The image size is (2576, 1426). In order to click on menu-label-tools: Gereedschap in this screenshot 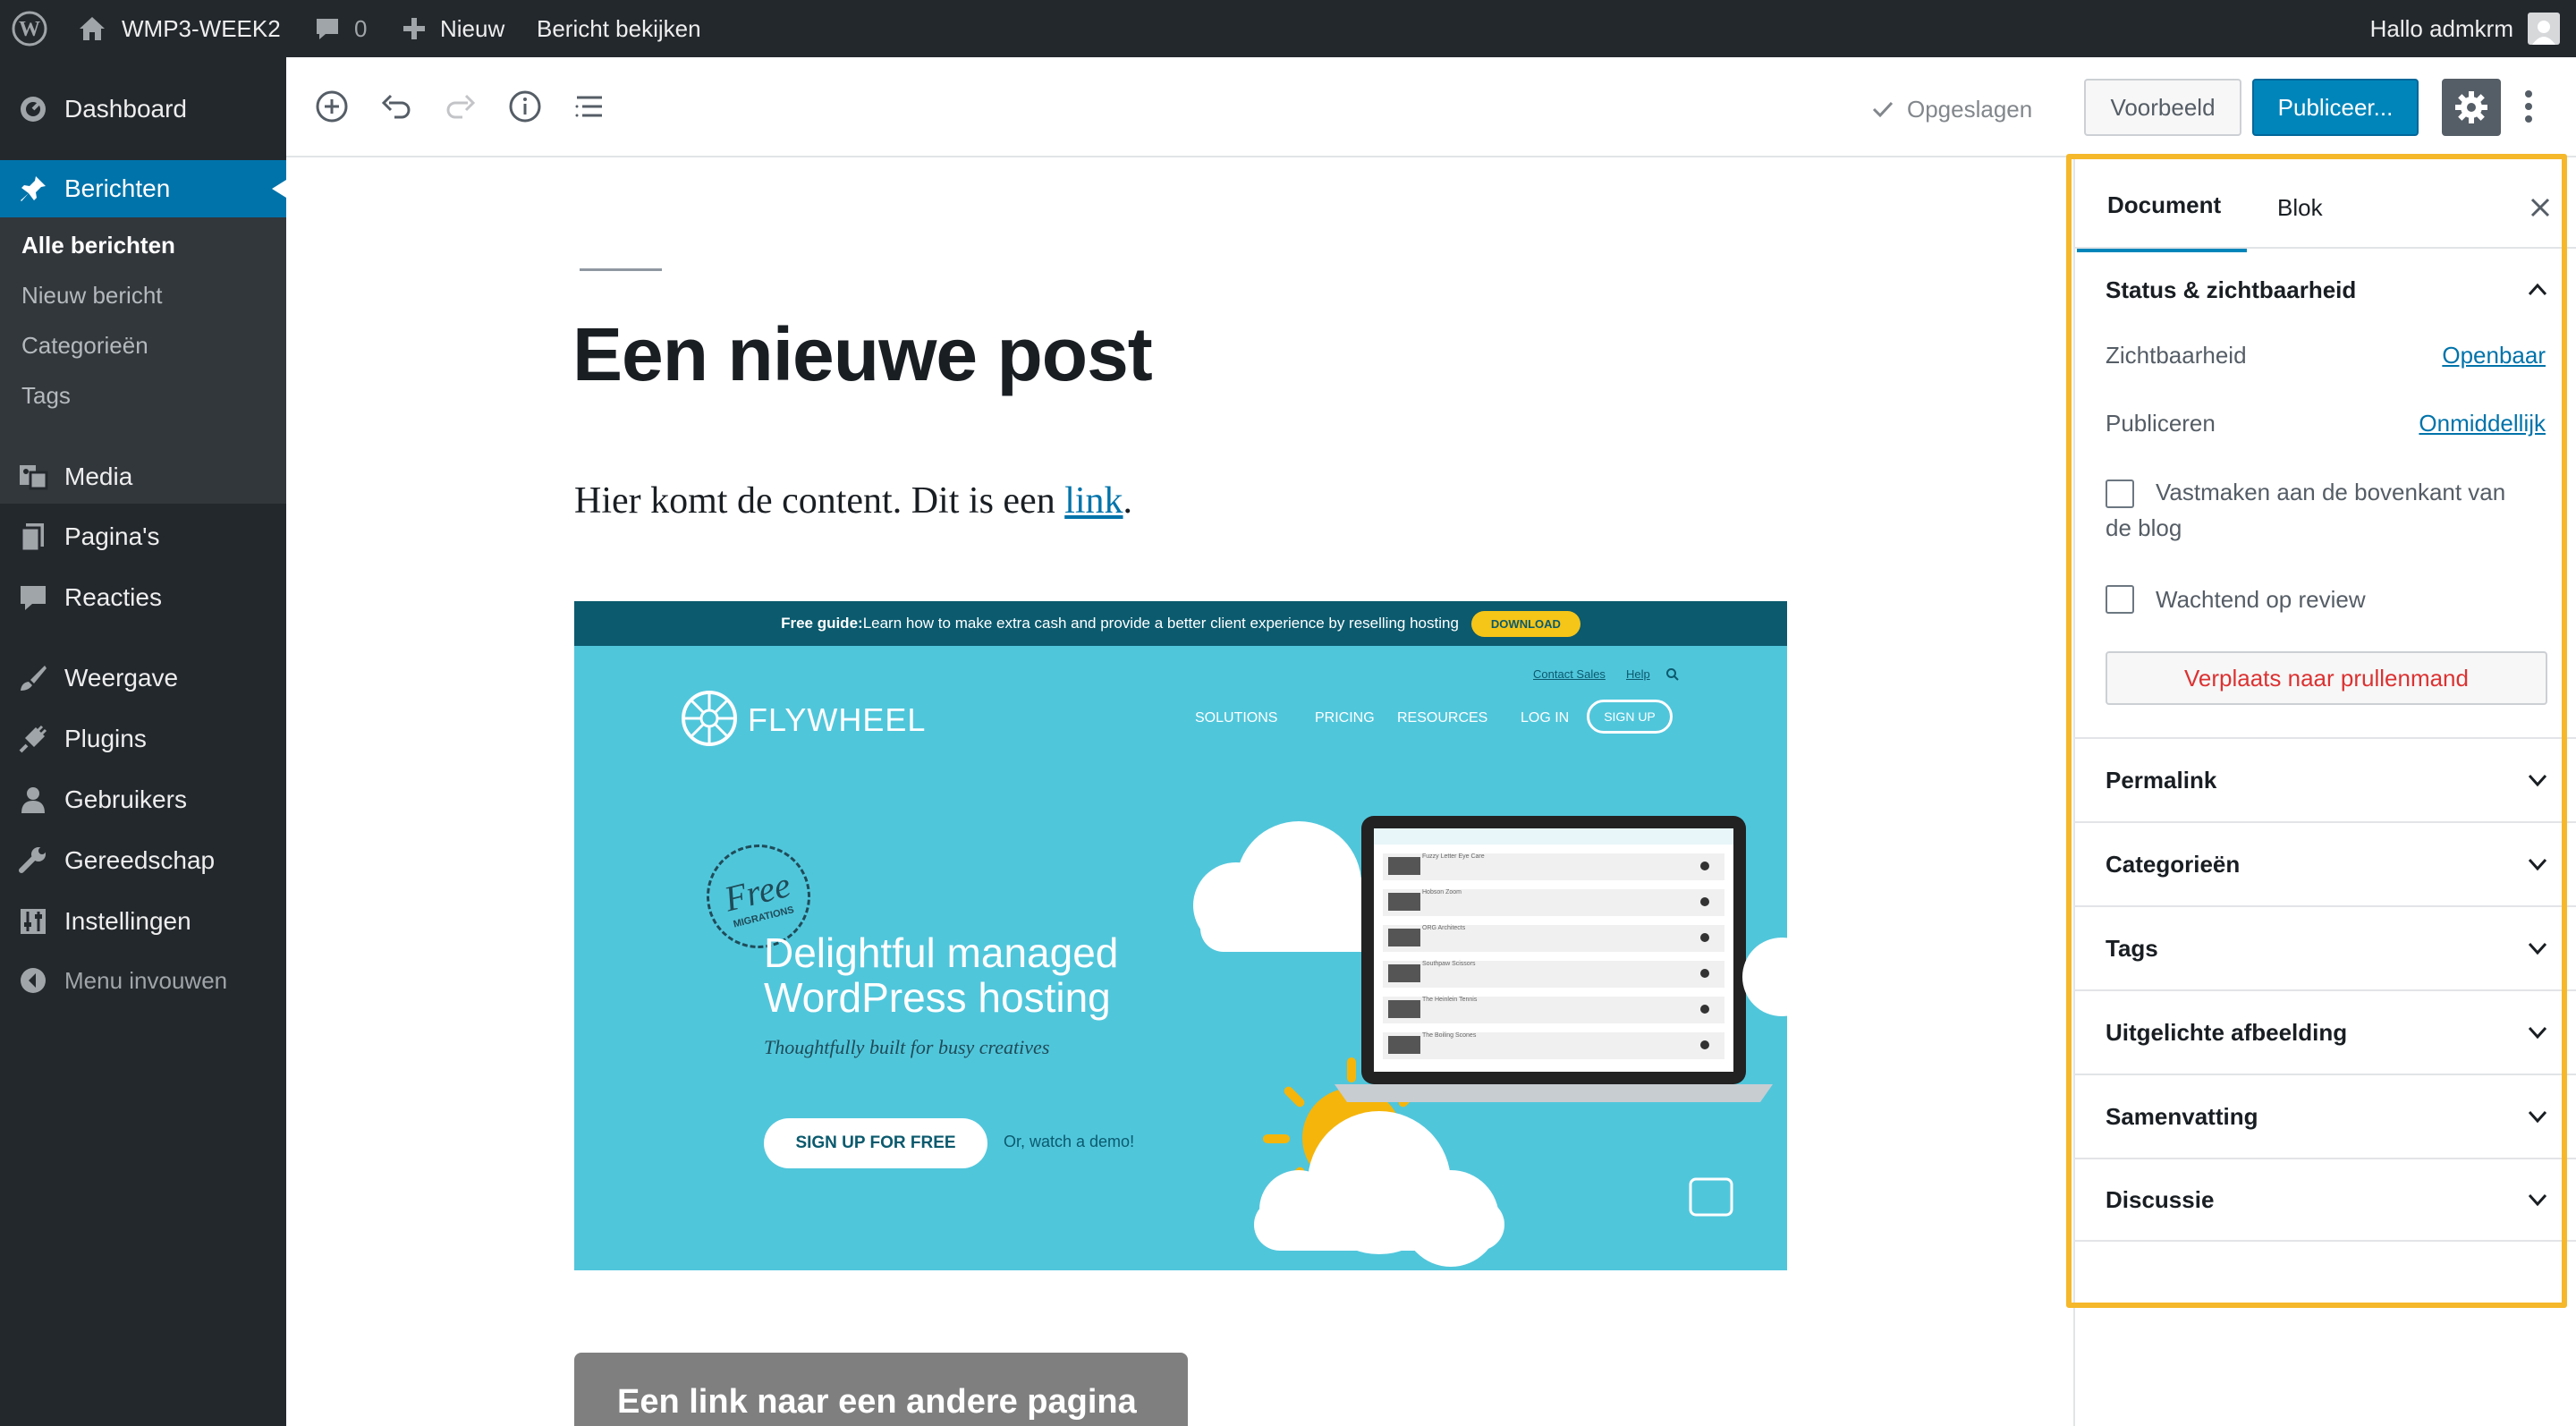, I will do `click(140, 860)`.